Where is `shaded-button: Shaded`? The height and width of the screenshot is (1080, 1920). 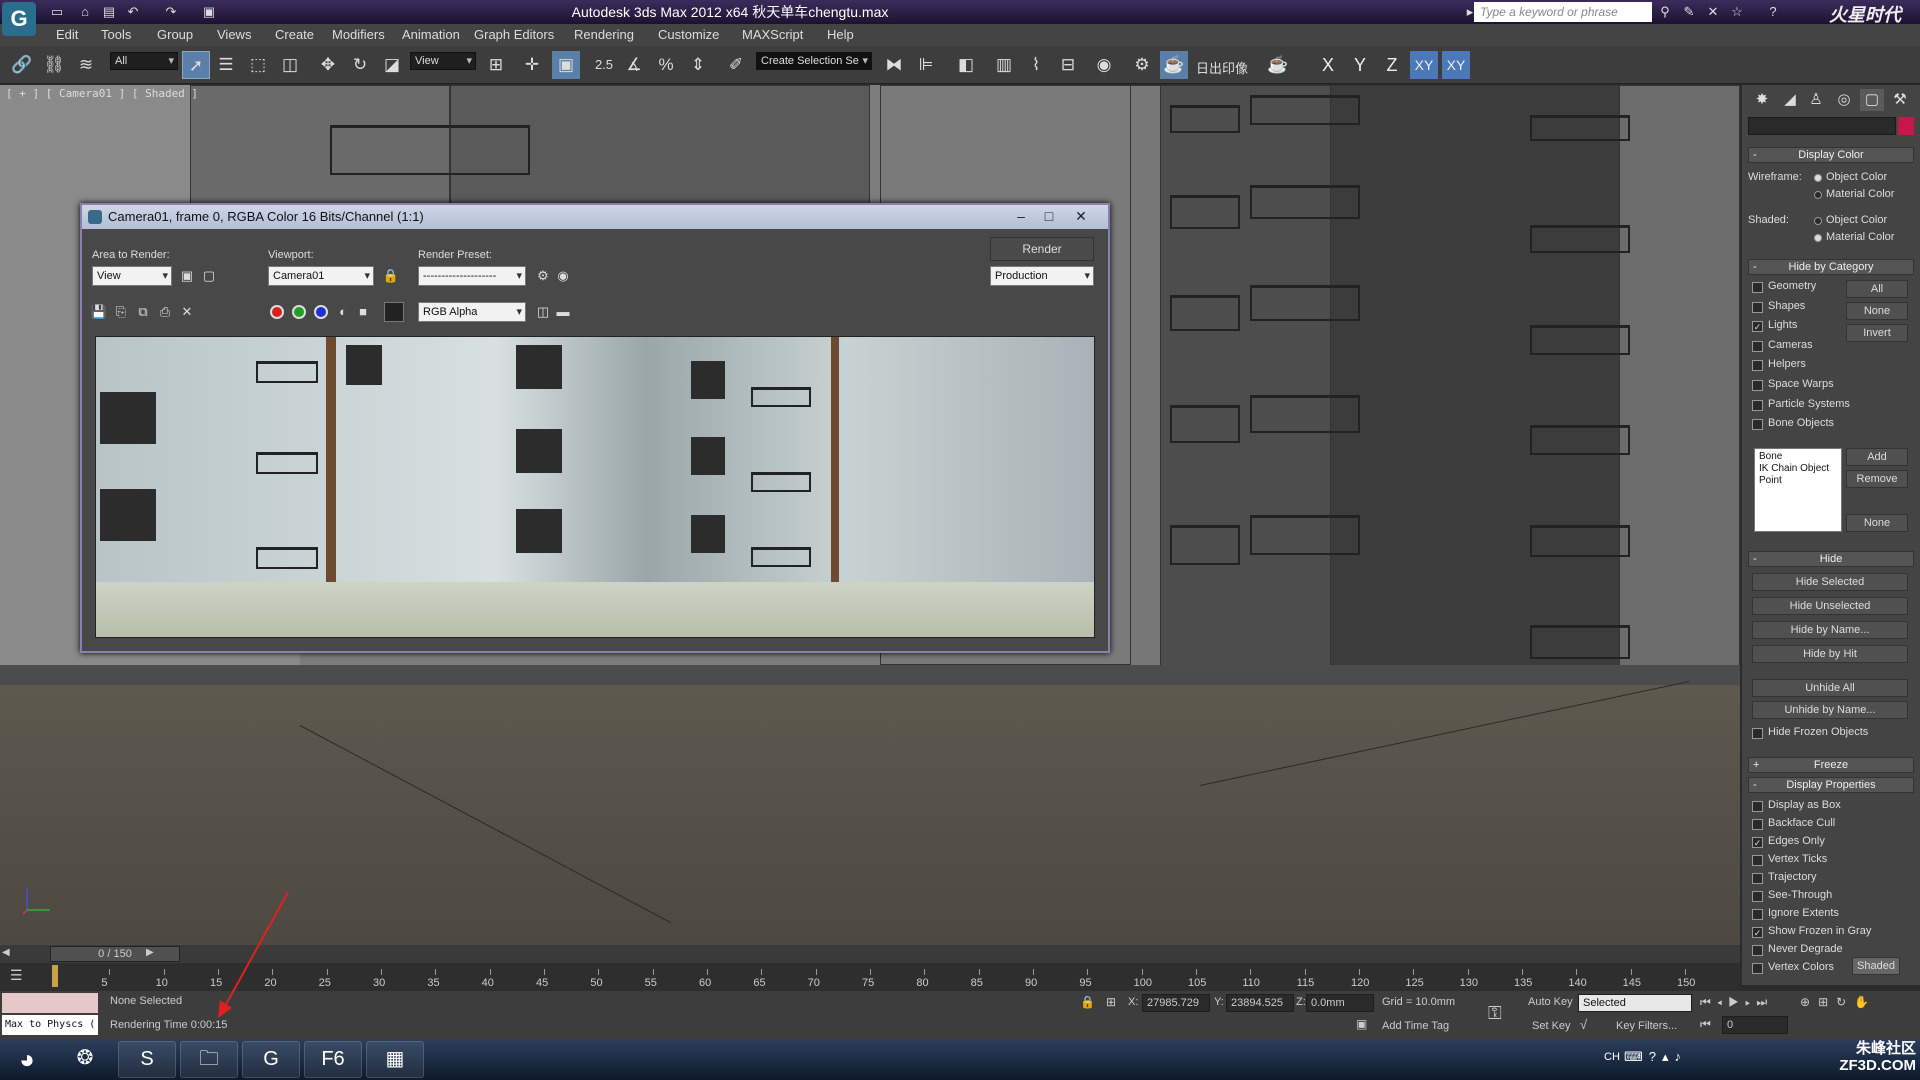 shaded-button: Shaded is located at coordinates (1876, 966).